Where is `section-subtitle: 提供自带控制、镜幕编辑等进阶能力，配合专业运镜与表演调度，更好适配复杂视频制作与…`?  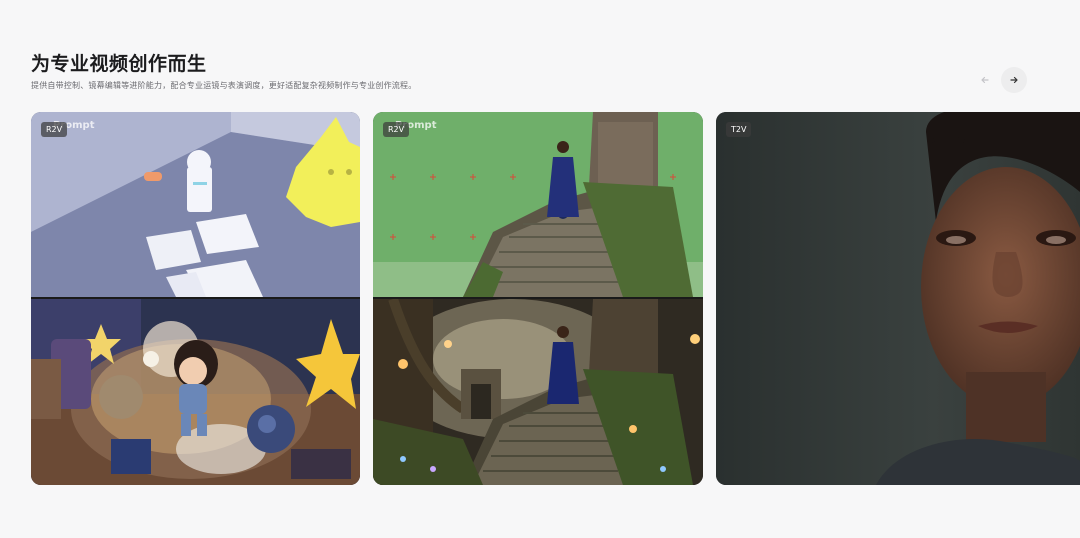 section-subtitle: 提供自带控制、镜幕编辑等进阶能力，配合专业运镜与表演调度，更好适配复杂视频制作与… is located at coordinates (224, 85).